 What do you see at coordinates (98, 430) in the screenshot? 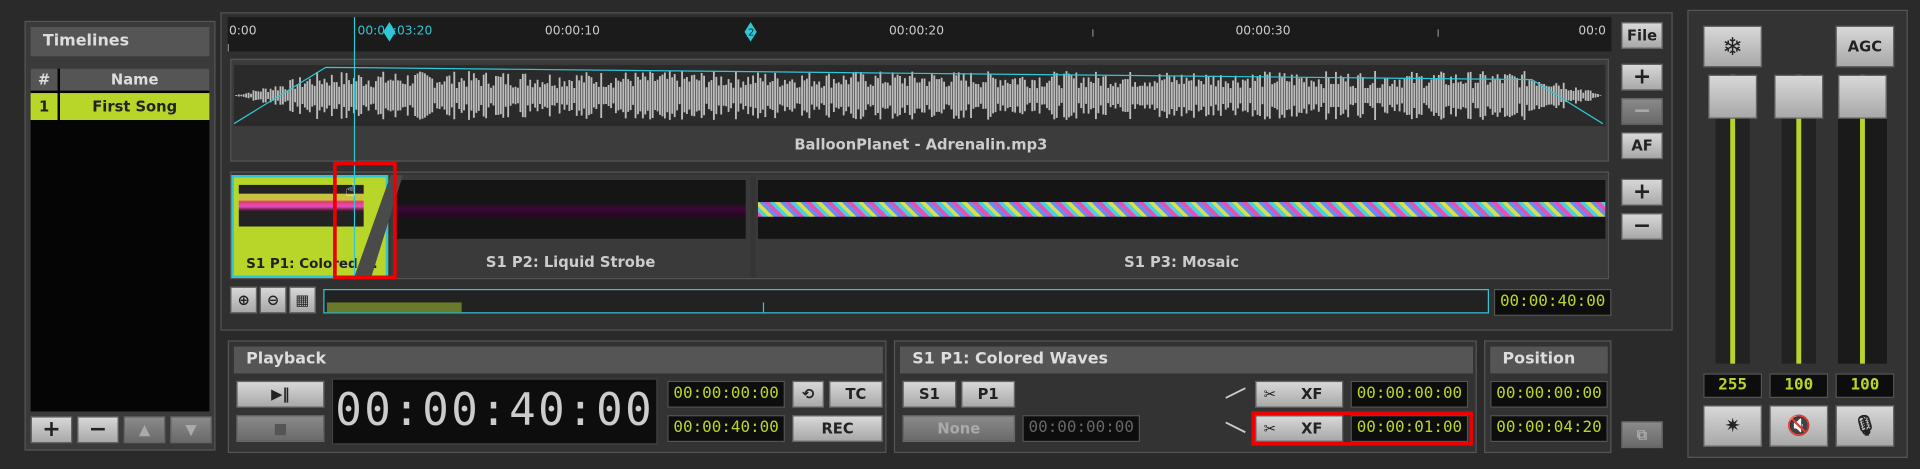
I see `remove-timeline-button: −` at bounding box center [98, 430].